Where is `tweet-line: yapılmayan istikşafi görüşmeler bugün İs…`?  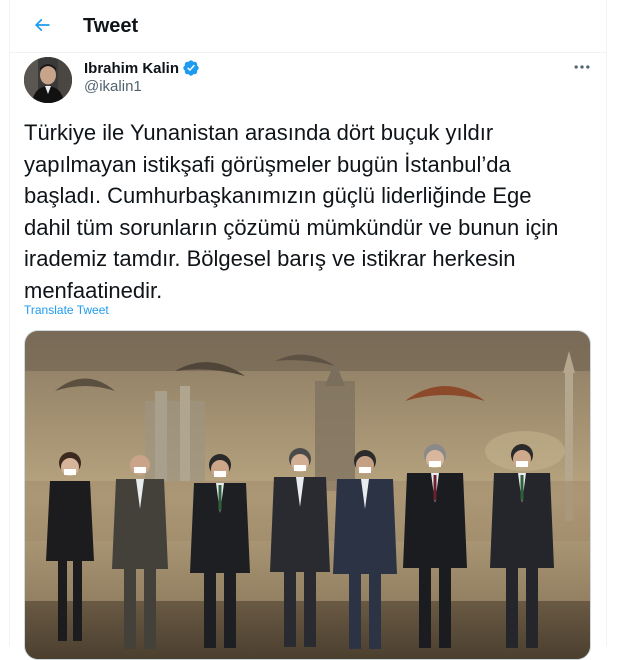
tweet-line: yapılmayan istikşafi görüşmeler bugün İs… is located at coordinates (267, 164).